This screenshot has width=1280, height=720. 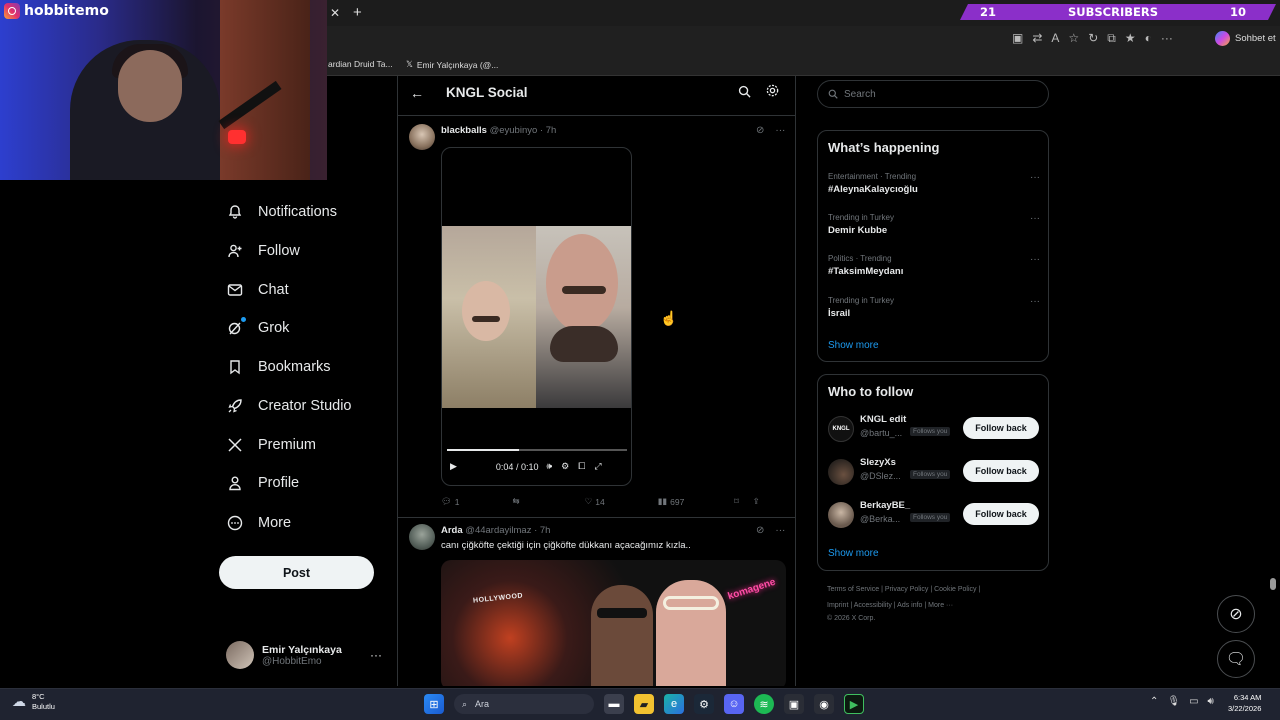 I want to click on nav-item-grok: Grok, so click(x=257, y=327).